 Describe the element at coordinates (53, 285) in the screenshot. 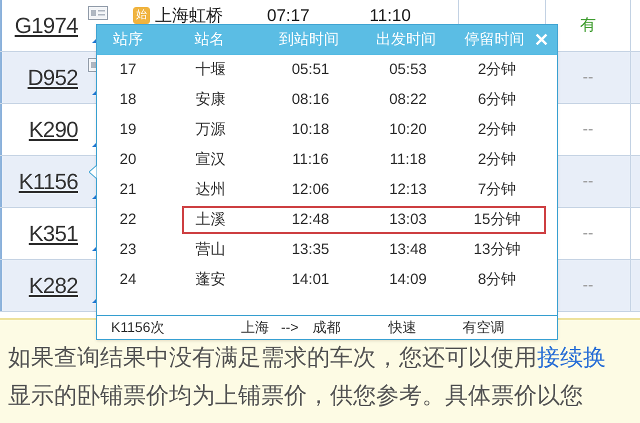

I see `train-number-link: K282` at that location.